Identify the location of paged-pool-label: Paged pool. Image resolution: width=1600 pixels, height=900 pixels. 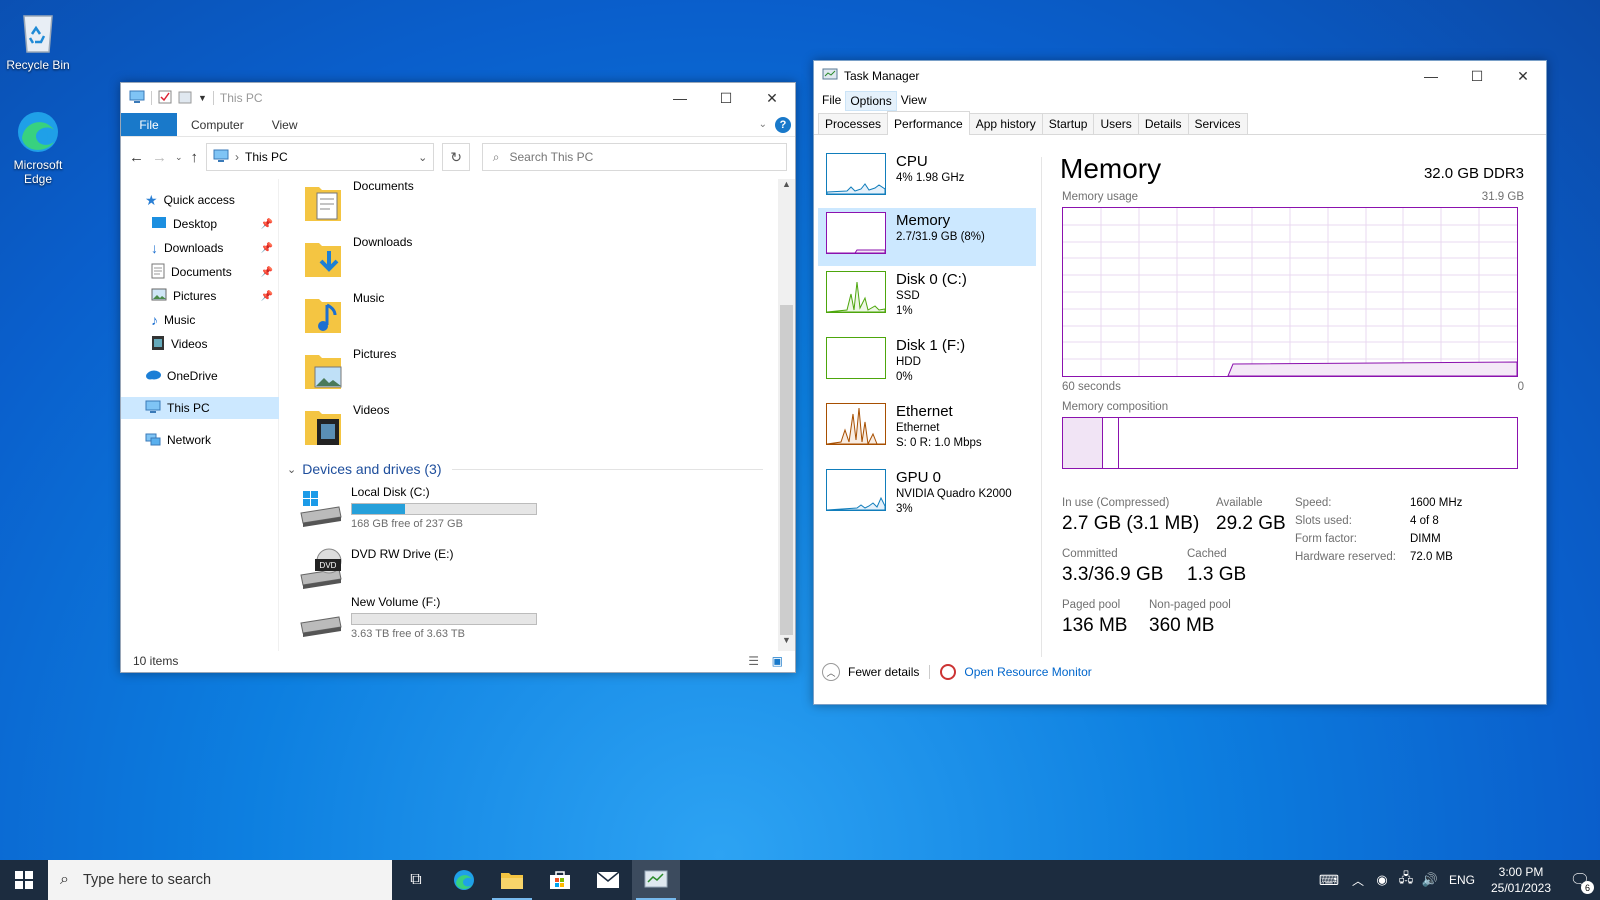
(1091, 605).